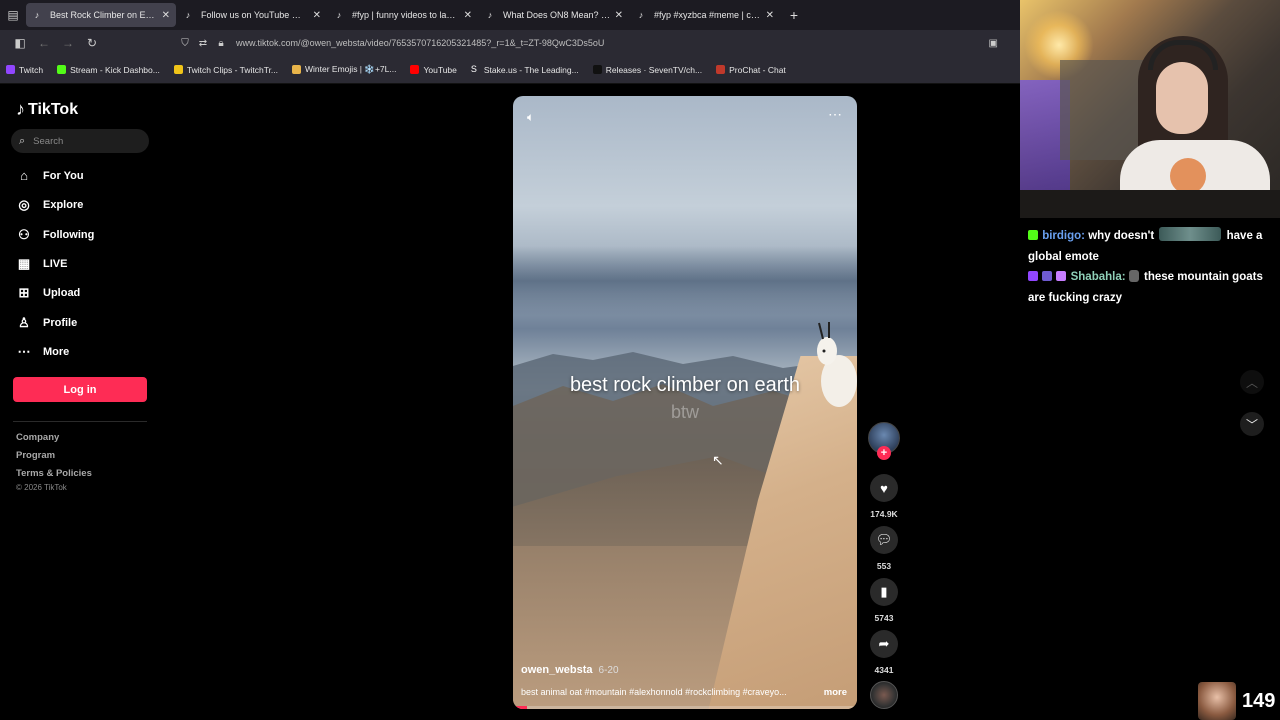 This screenshot has height=720, width=1280. What do you see at coordinates (56, 352) in the screenshot?
I see `nav-label: More` at bounding box center [56, 352].